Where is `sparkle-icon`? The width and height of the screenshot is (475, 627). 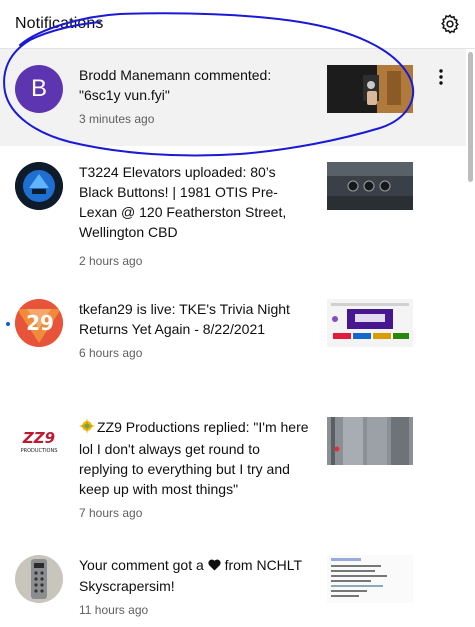 sparkle-icon is located at coordinates (88, 428).